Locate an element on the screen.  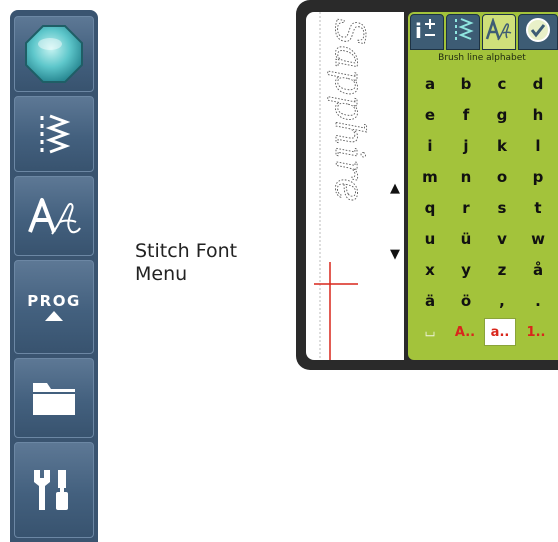
caption-line-1: Stitch Font is located at coordinates (186, 251).